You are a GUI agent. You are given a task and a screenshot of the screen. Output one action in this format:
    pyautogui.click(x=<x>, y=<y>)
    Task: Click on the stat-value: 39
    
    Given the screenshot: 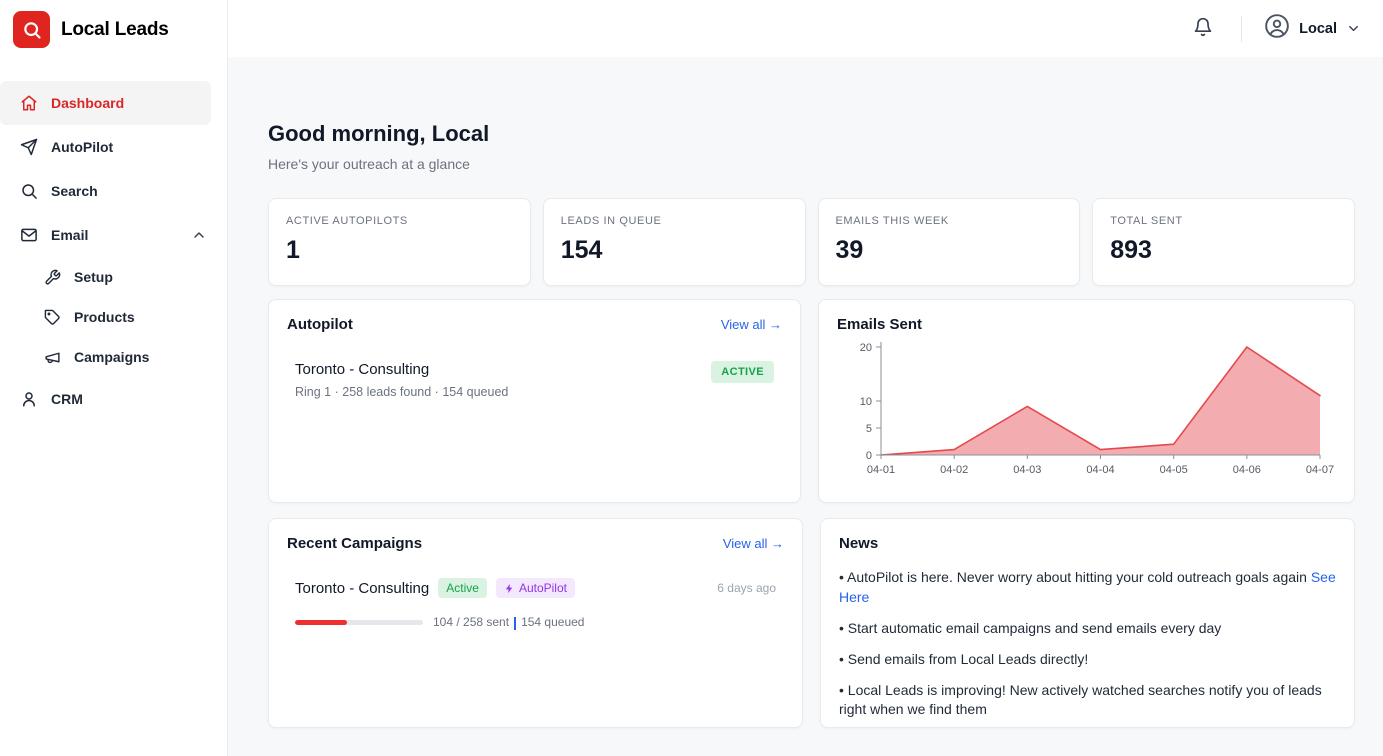 What is the action you would take?
    pyautogui.click(x=849, y=250)
    